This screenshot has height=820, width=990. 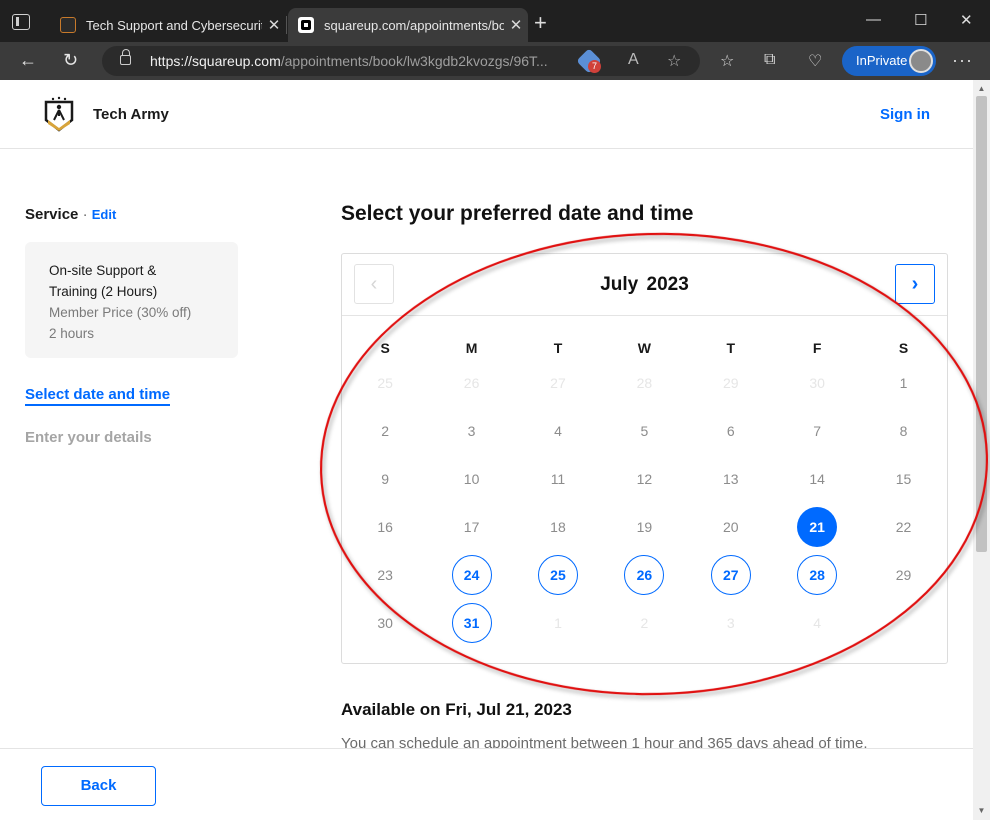 What do you see at coordinates (889, 61) in the screenshot?
I see `inprivate-button: InPrivate` at bounding box center [889, 61].